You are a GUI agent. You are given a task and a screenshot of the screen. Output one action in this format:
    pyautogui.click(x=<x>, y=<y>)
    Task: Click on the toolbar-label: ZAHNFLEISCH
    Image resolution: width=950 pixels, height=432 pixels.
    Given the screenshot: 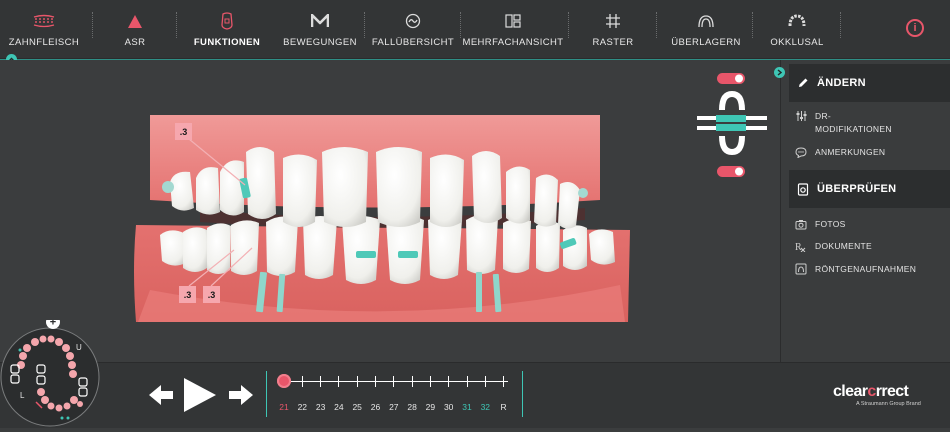 What is the action you would take?
    pyautogui.click(x=44, y=42)
    